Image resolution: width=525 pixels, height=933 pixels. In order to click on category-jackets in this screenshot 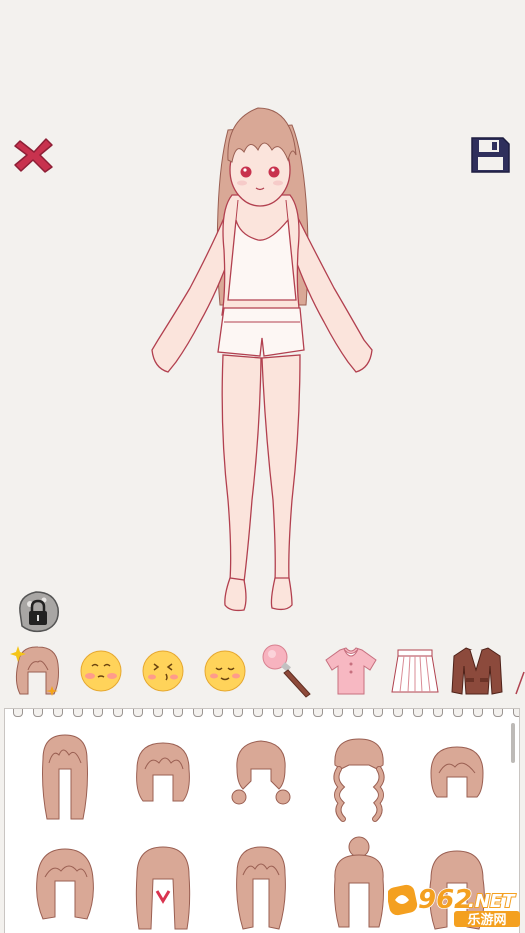, I will do `click(477, 671)`.